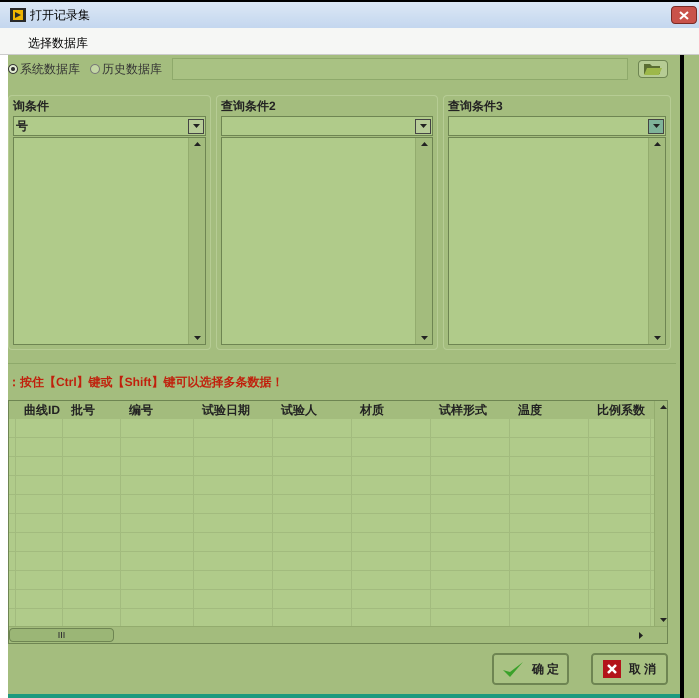 The image size is (699, 698). I want to click on column-header: 温度, so click(530, 410).